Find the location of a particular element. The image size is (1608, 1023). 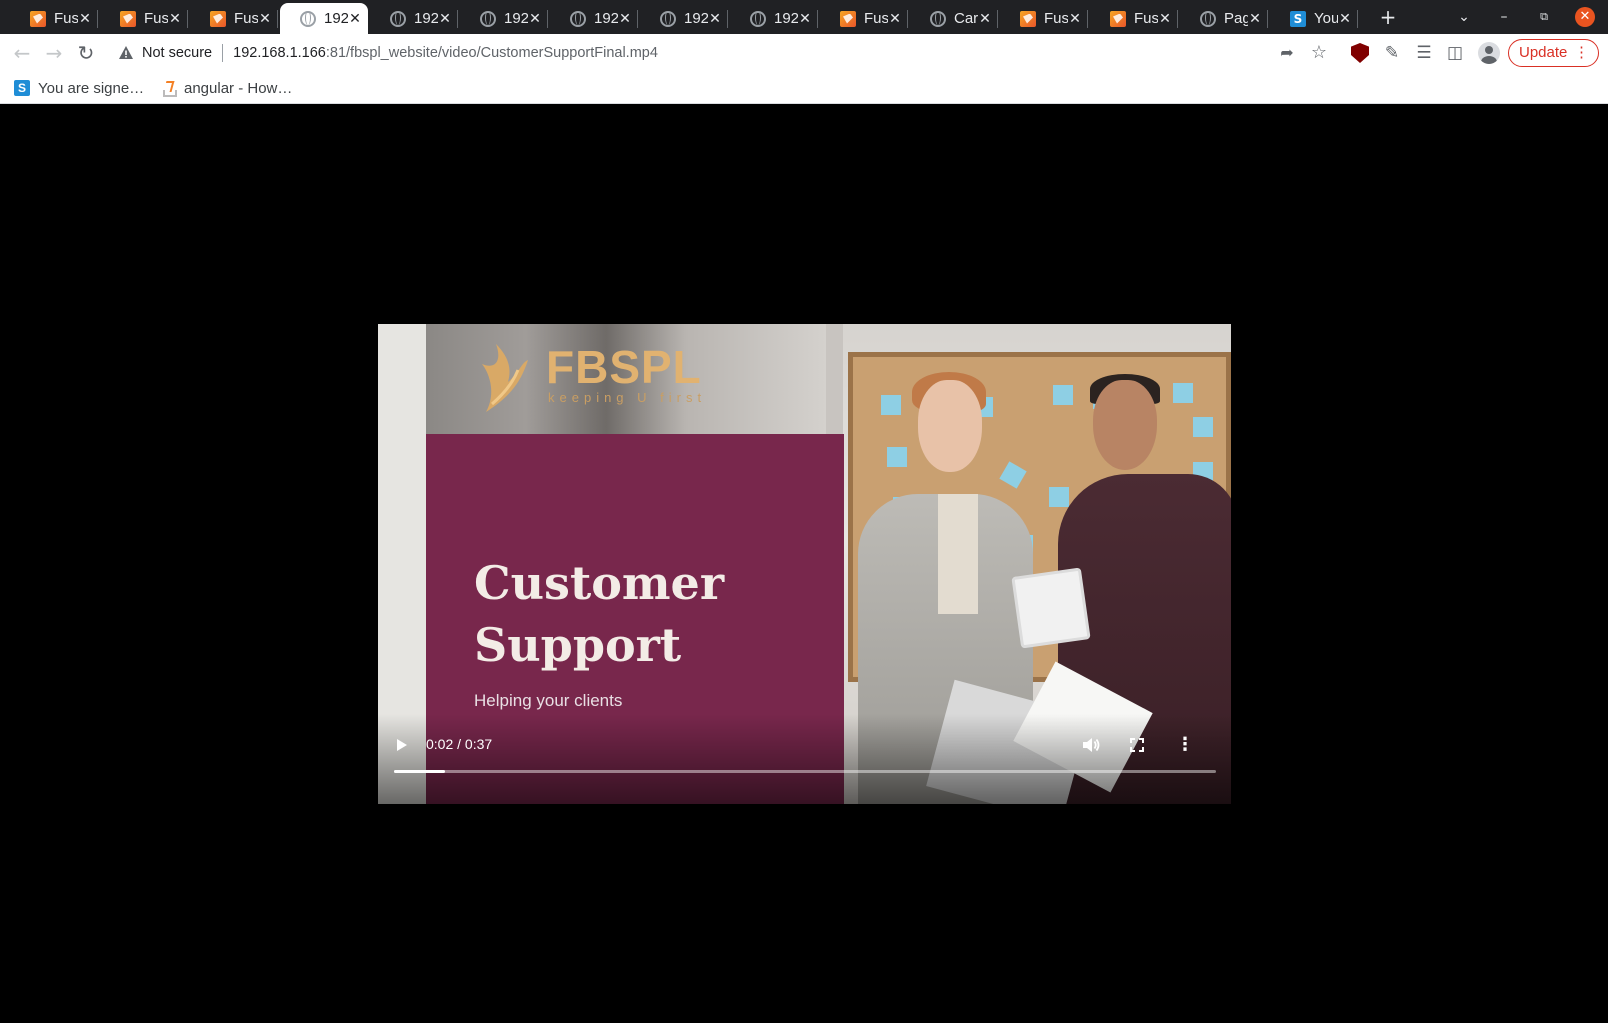

volume-icon is located at coordinates (1091, 745).